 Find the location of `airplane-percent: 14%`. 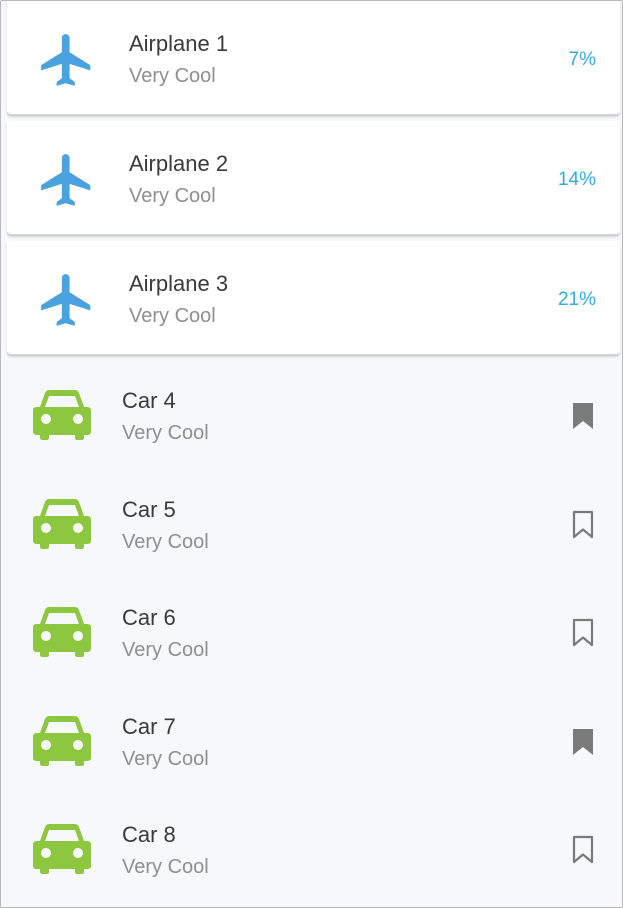

airplane-percent: 14% is located at coordinates (576, 179).